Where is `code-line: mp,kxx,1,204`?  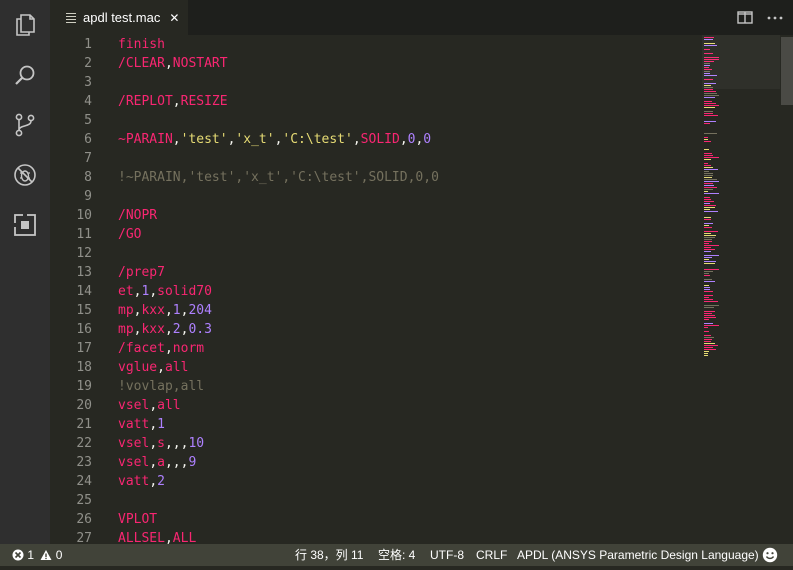 code-line: mp,kxx,1,204 is located at coordinates (165, 310).